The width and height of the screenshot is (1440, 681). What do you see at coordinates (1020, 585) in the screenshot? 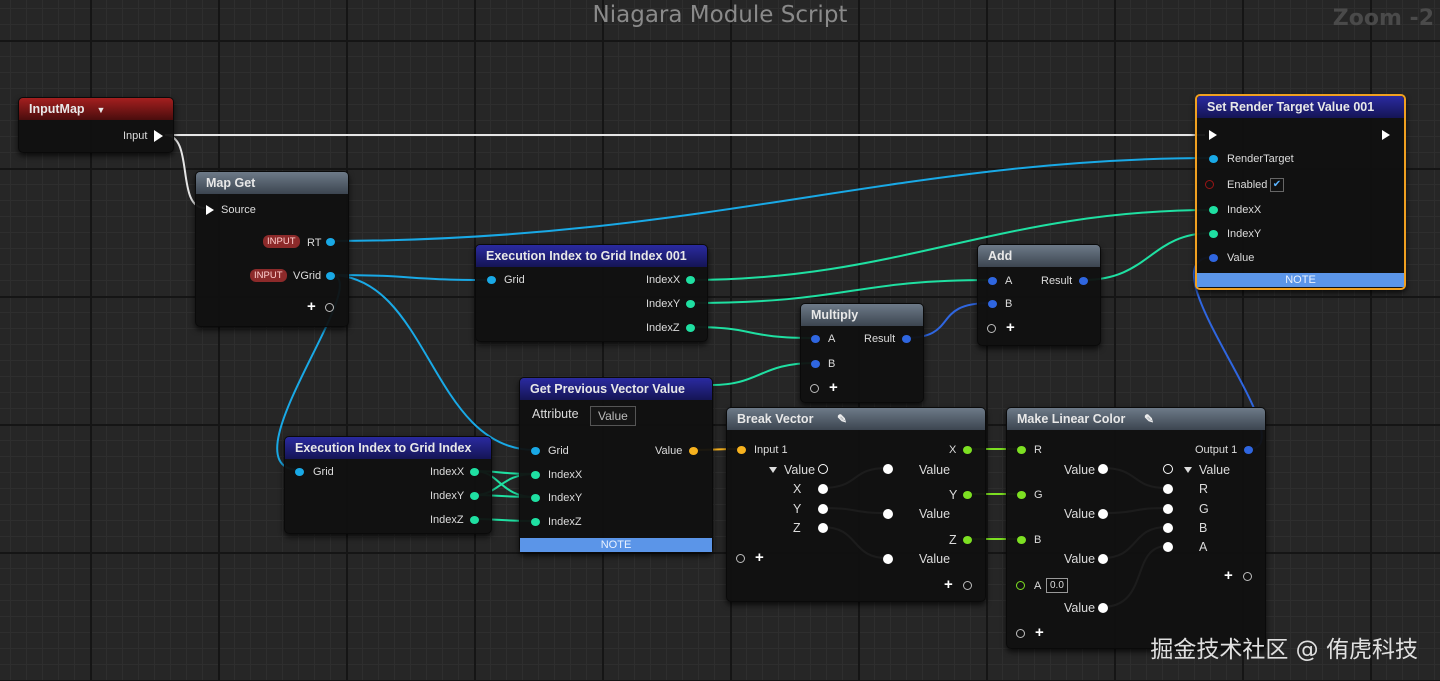
I see `a-in-pin-ring` at bounding box center [1020, 585].